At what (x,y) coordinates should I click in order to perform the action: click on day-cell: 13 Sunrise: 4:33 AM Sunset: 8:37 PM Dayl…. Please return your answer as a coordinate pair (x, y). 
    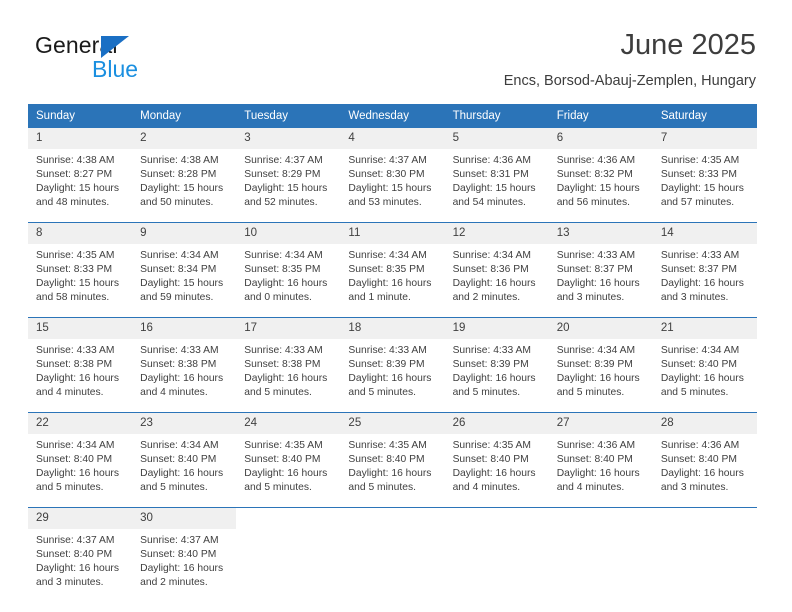
    Looking at the image, I should click on (600, 270).